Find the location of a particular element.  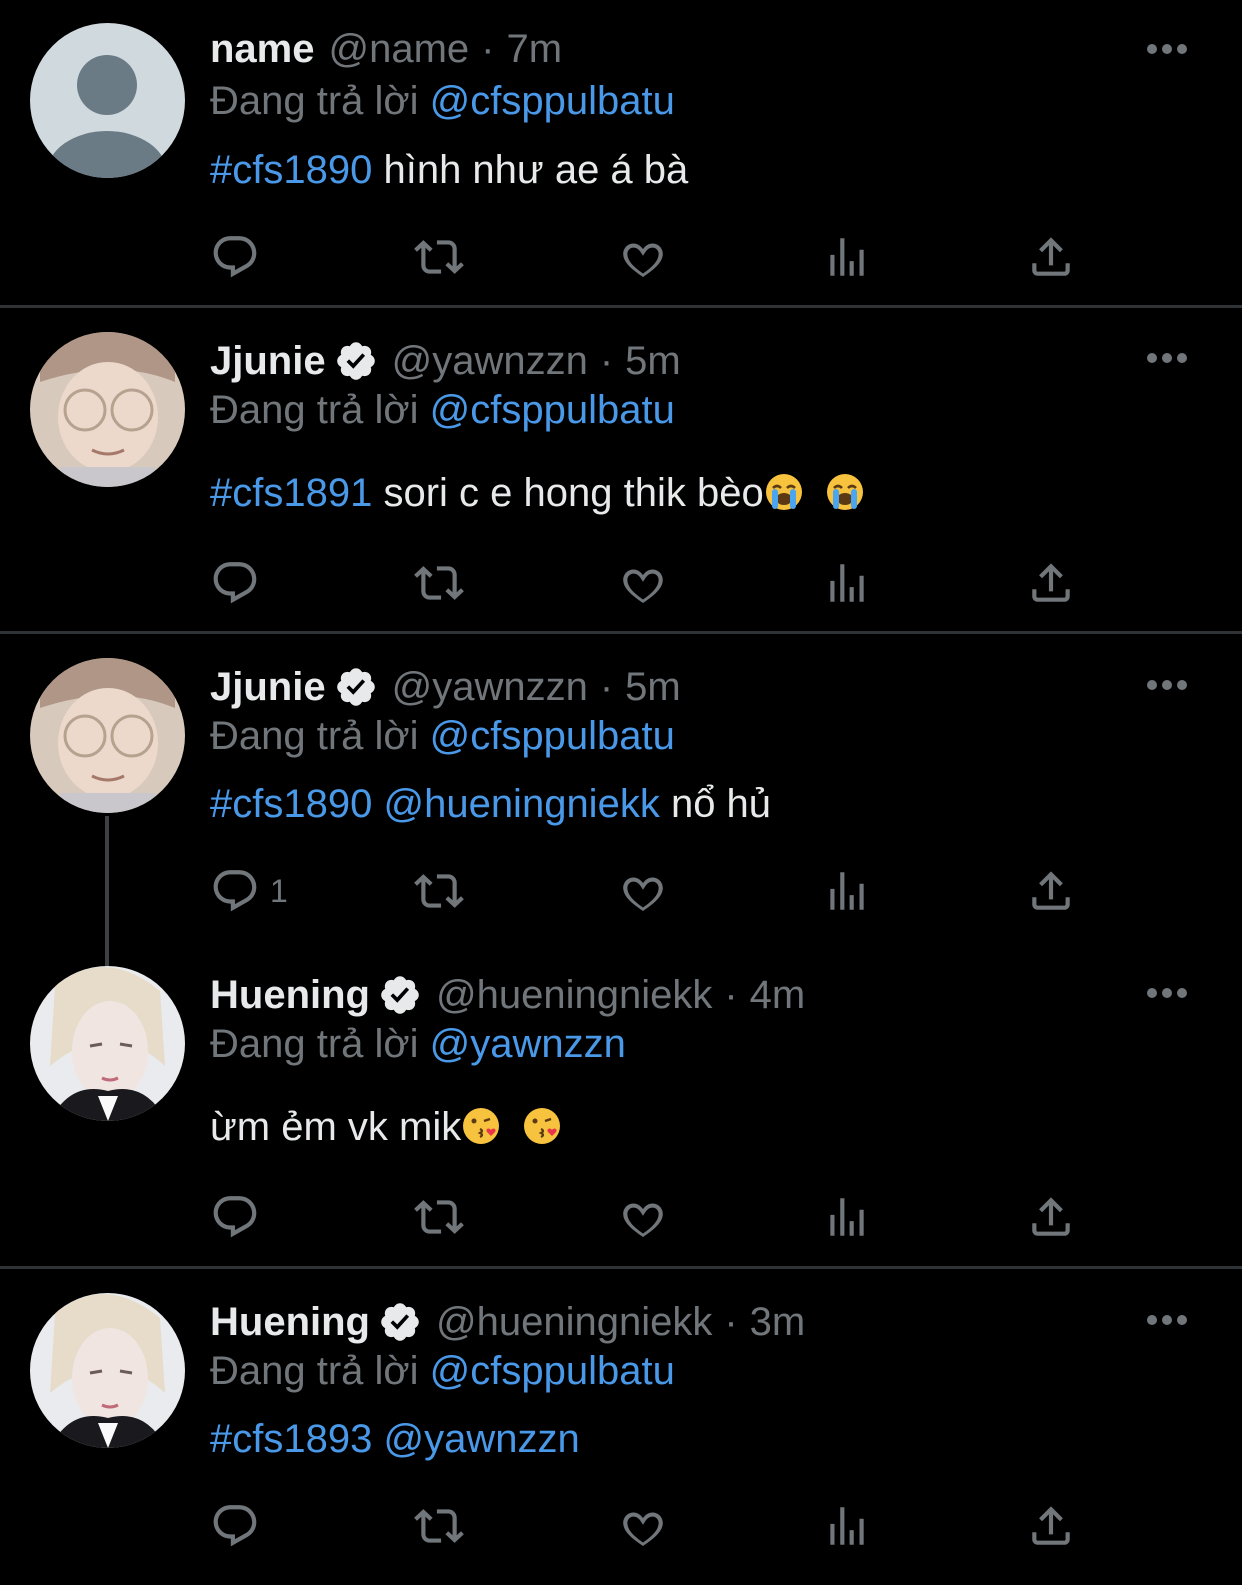

tweet-text: #cfs1890 hình như ae á bà is located at coordinates (449, 170).